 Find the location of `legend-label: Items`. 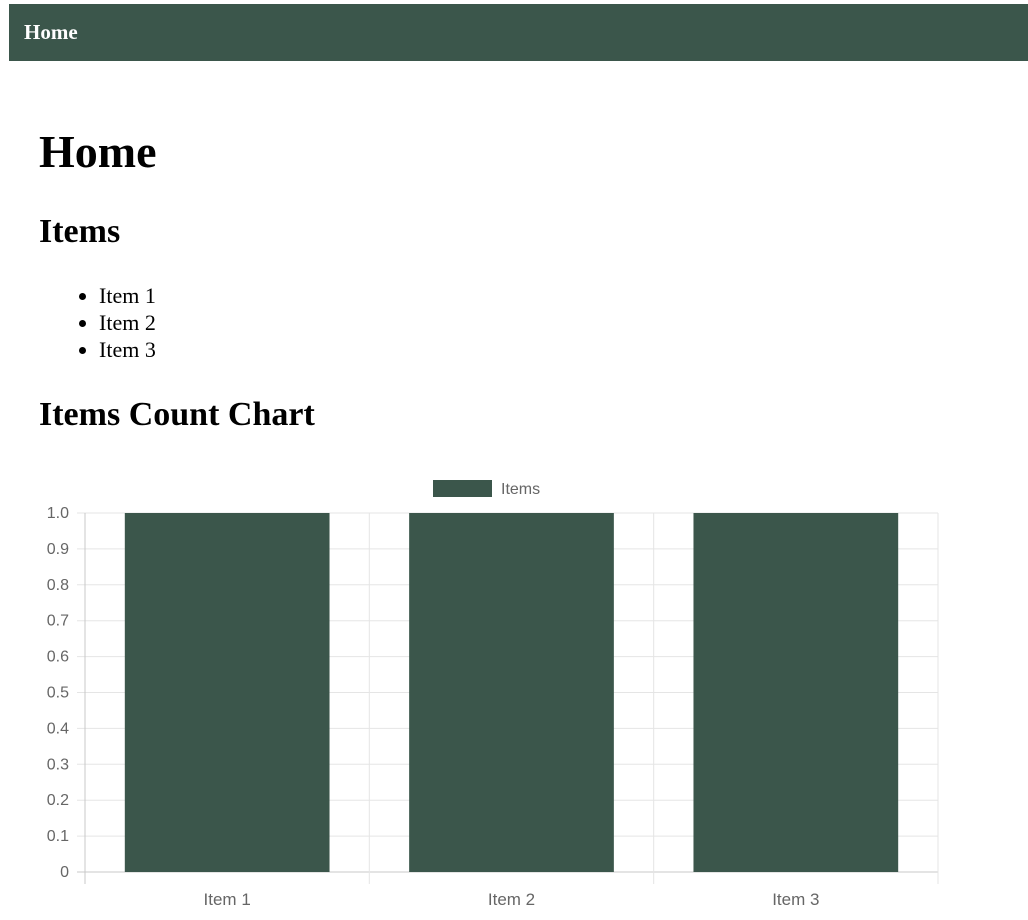

legend-label: Items is located at coordinates (520, 489).